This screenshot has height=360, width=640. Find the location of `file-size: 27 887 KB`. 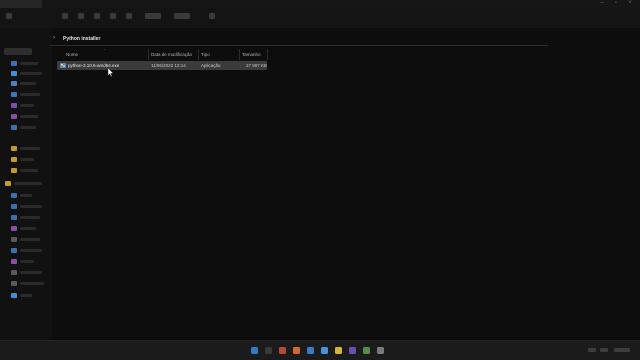

file-size: 27 887 KB is located at coordinates (257, 65).